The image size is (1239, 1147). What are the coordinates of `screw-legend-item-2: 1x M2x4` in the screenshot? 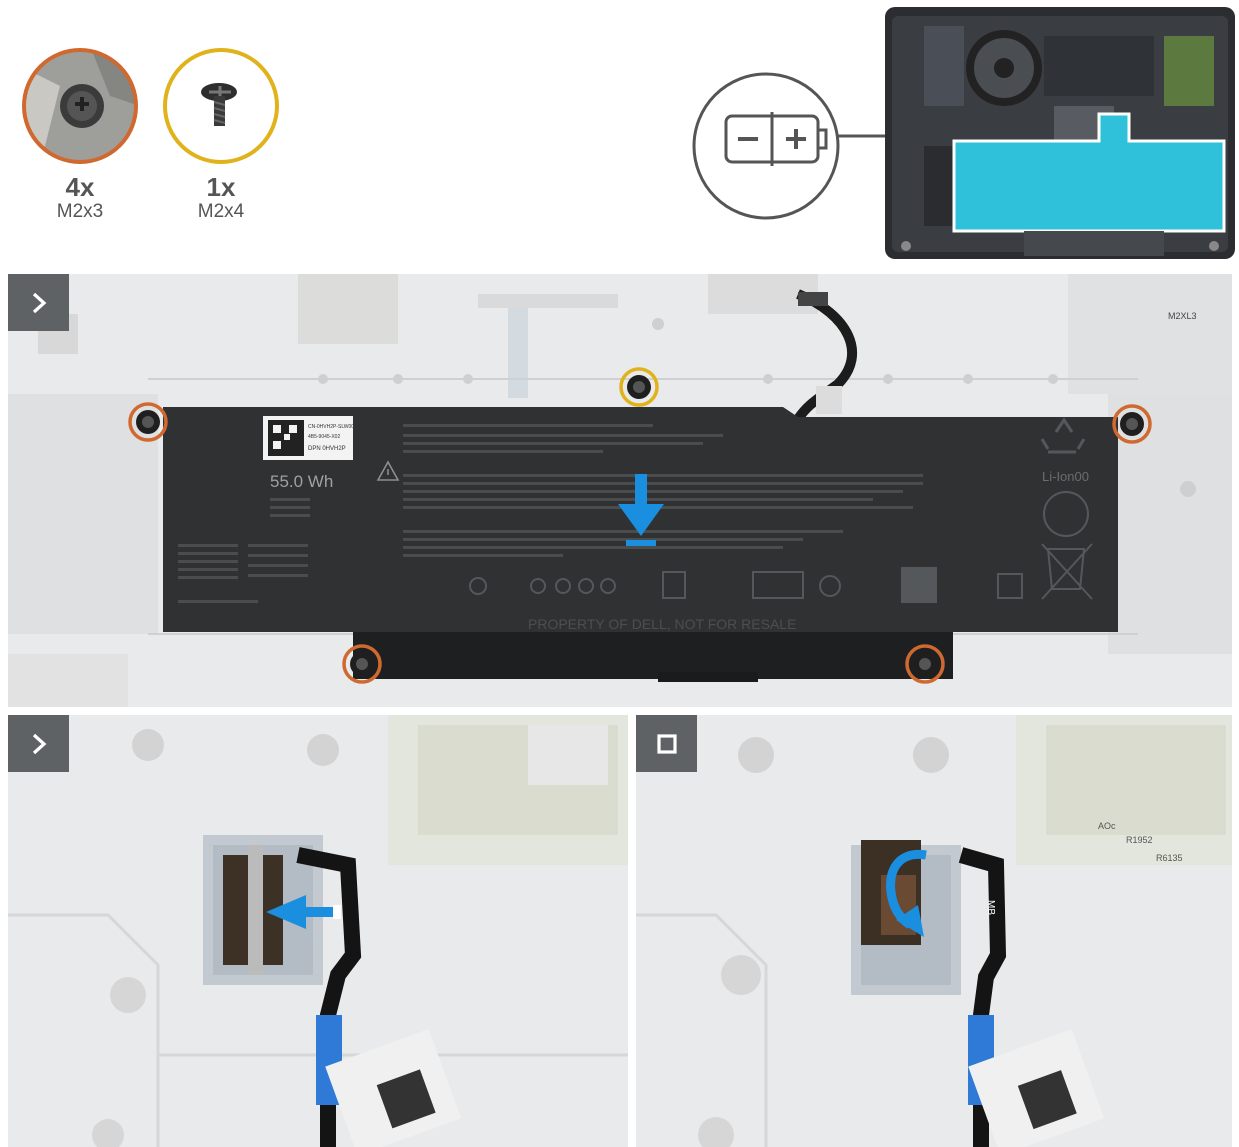 It's located at (221, 199).